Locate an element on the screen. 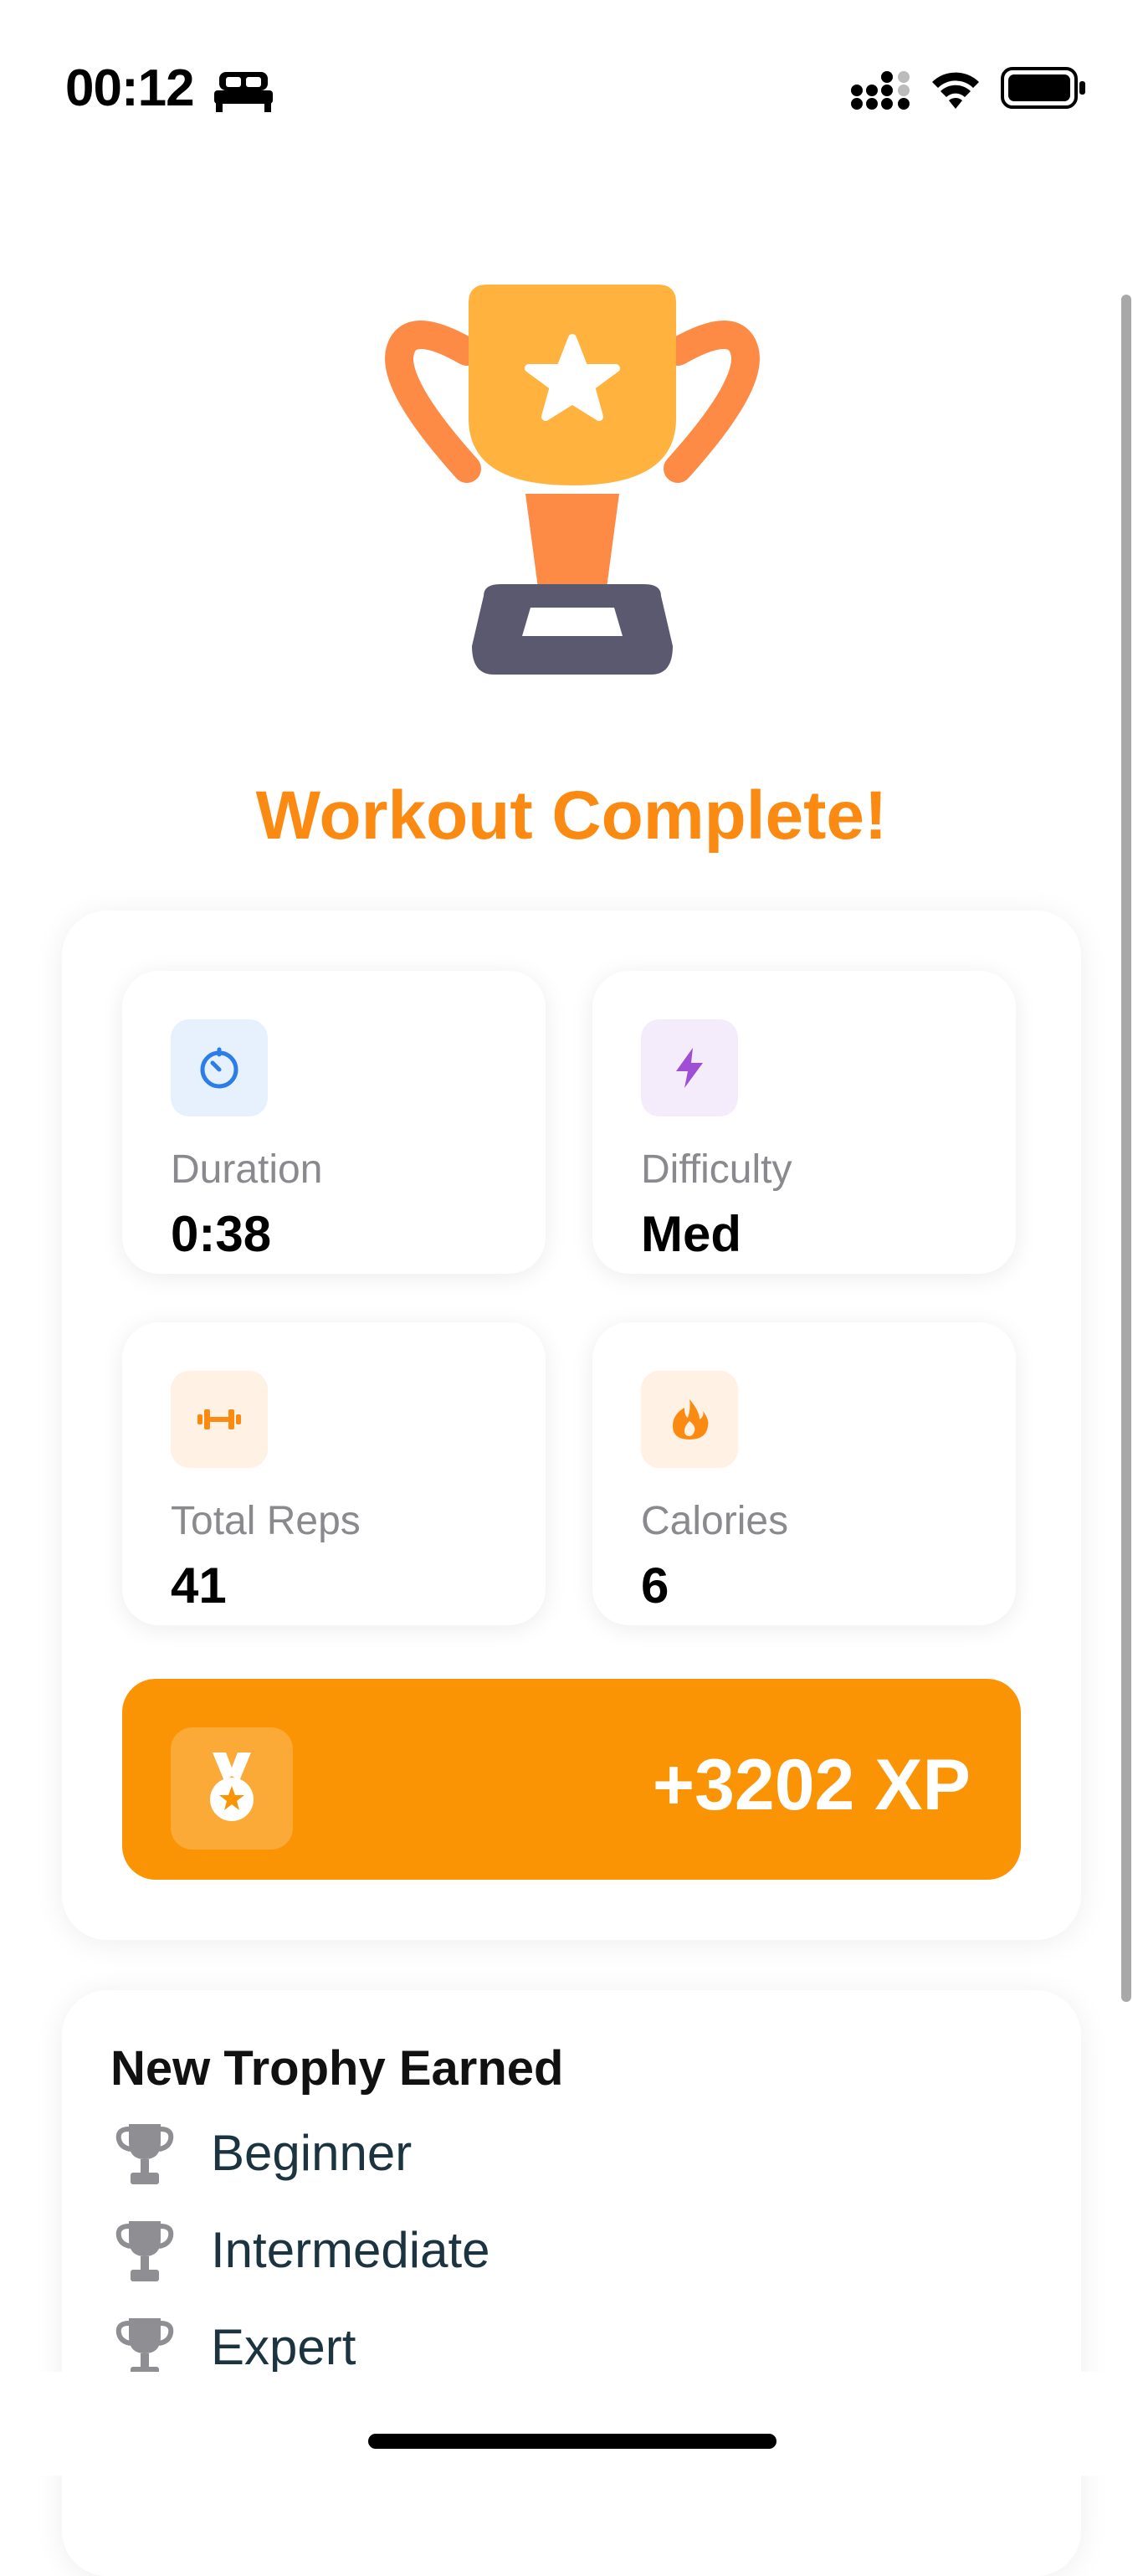 The image size is (1143, 2576). medal-icon is located at coordinates (232, 1786).